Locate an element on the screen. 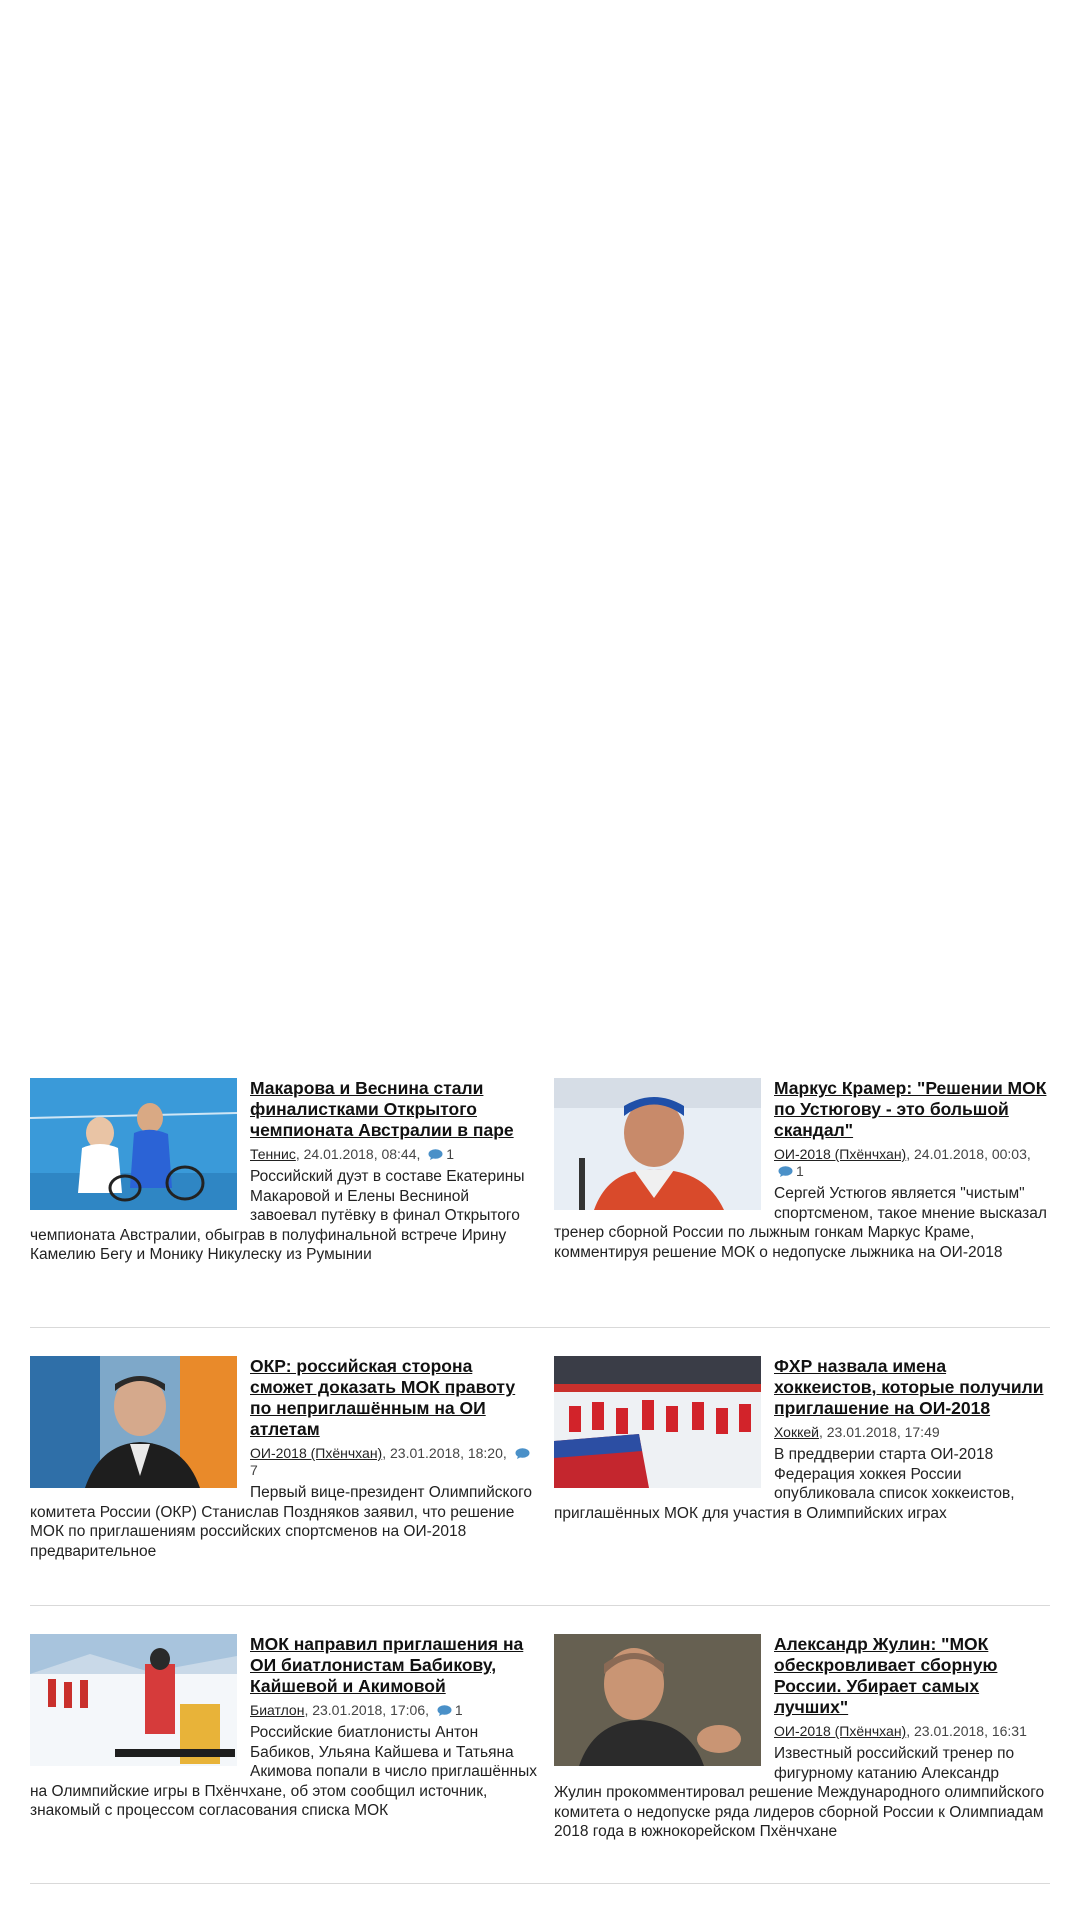 The width and height of the screenshot is (1080, 1920). news-image-coach is located at coordinates (657, 1700).